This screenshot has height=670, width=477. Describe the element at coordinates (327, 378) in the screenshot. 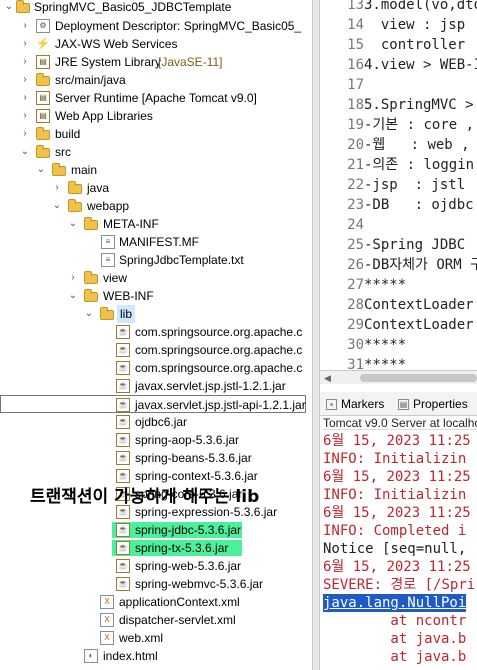

I see `scroll-left-icon: ◀` at that location.